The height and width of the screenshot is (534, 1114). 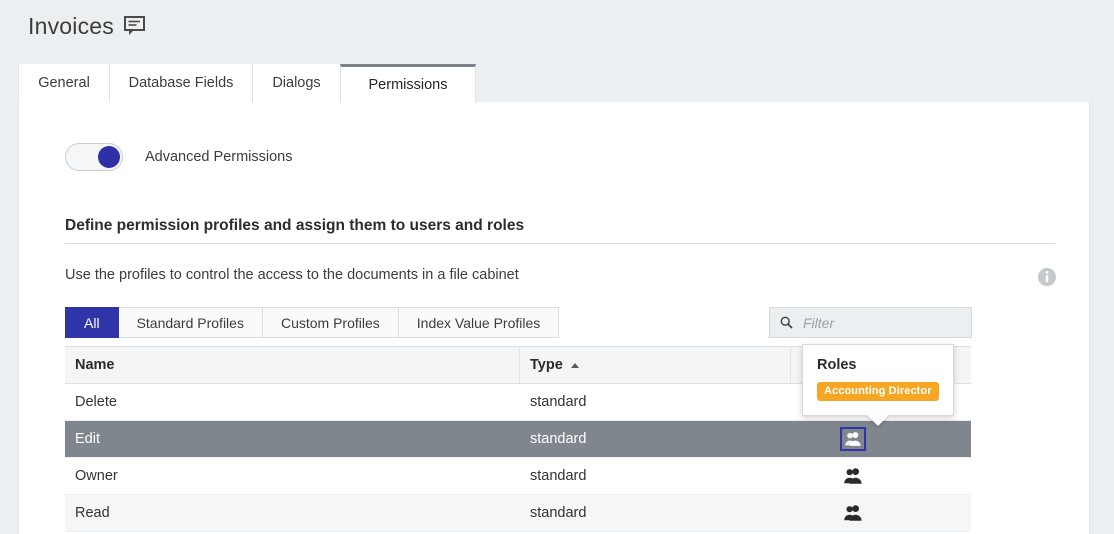 I want to click on filter-tab-label: Standard Profiles, so click(x=190, y=322).